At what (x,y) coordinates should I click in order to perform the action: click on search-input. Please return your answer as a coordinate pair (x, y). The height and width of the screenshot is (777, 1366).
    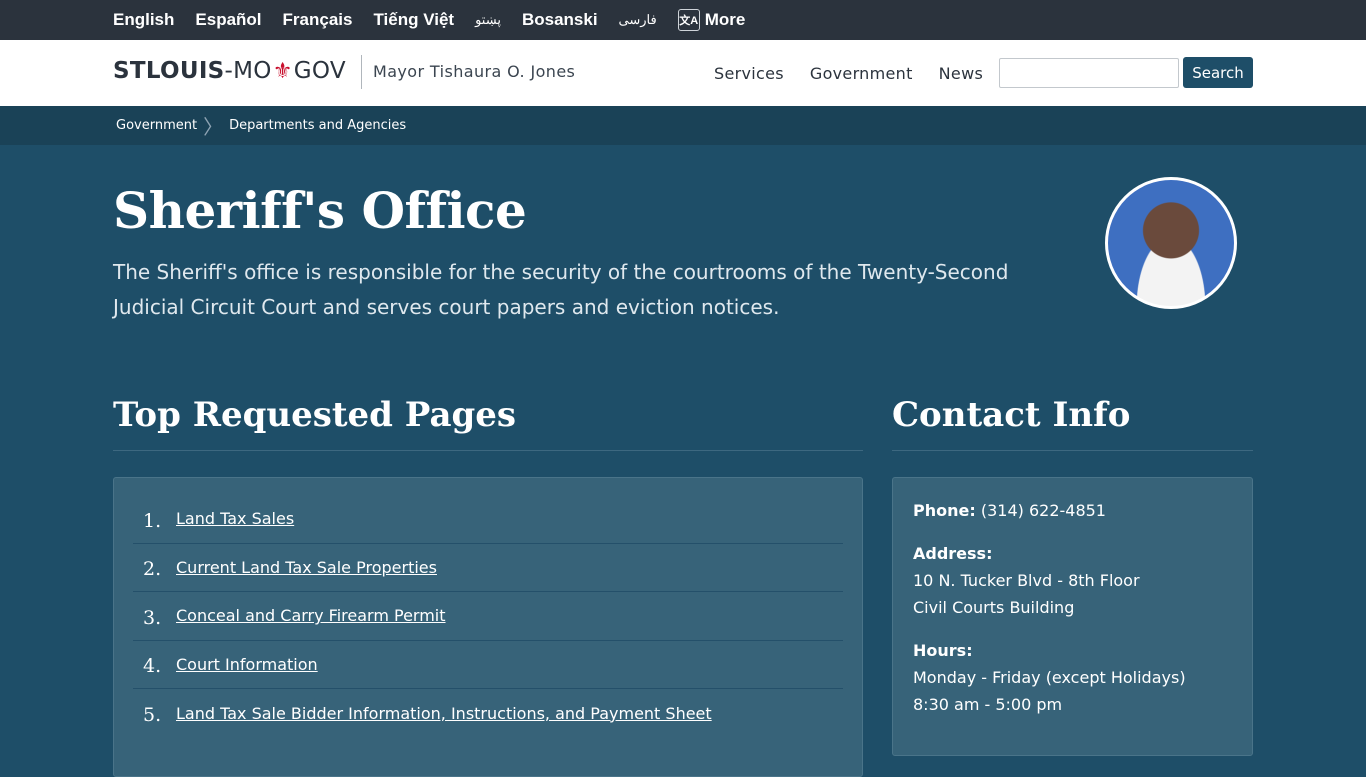
    Looking at the image, I should click on (1089, 73).